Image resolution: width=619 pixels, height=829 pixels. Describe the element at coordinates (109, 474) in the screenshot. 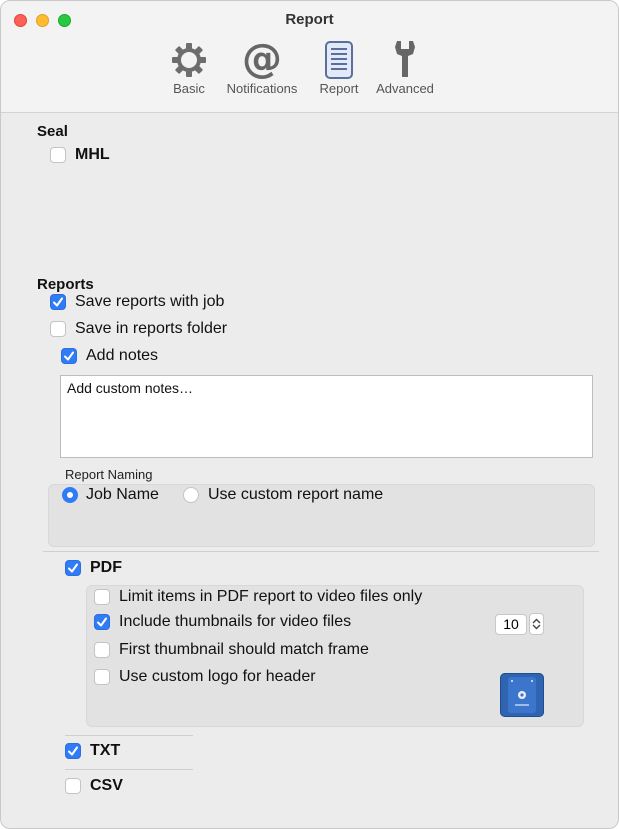

I see `report-naming-label: Report Naming` at that location.